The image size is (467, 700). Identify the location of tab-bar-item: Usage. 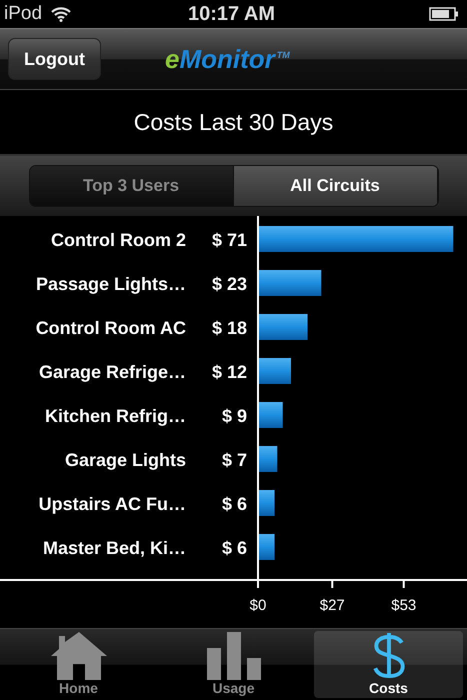
(233, 664).